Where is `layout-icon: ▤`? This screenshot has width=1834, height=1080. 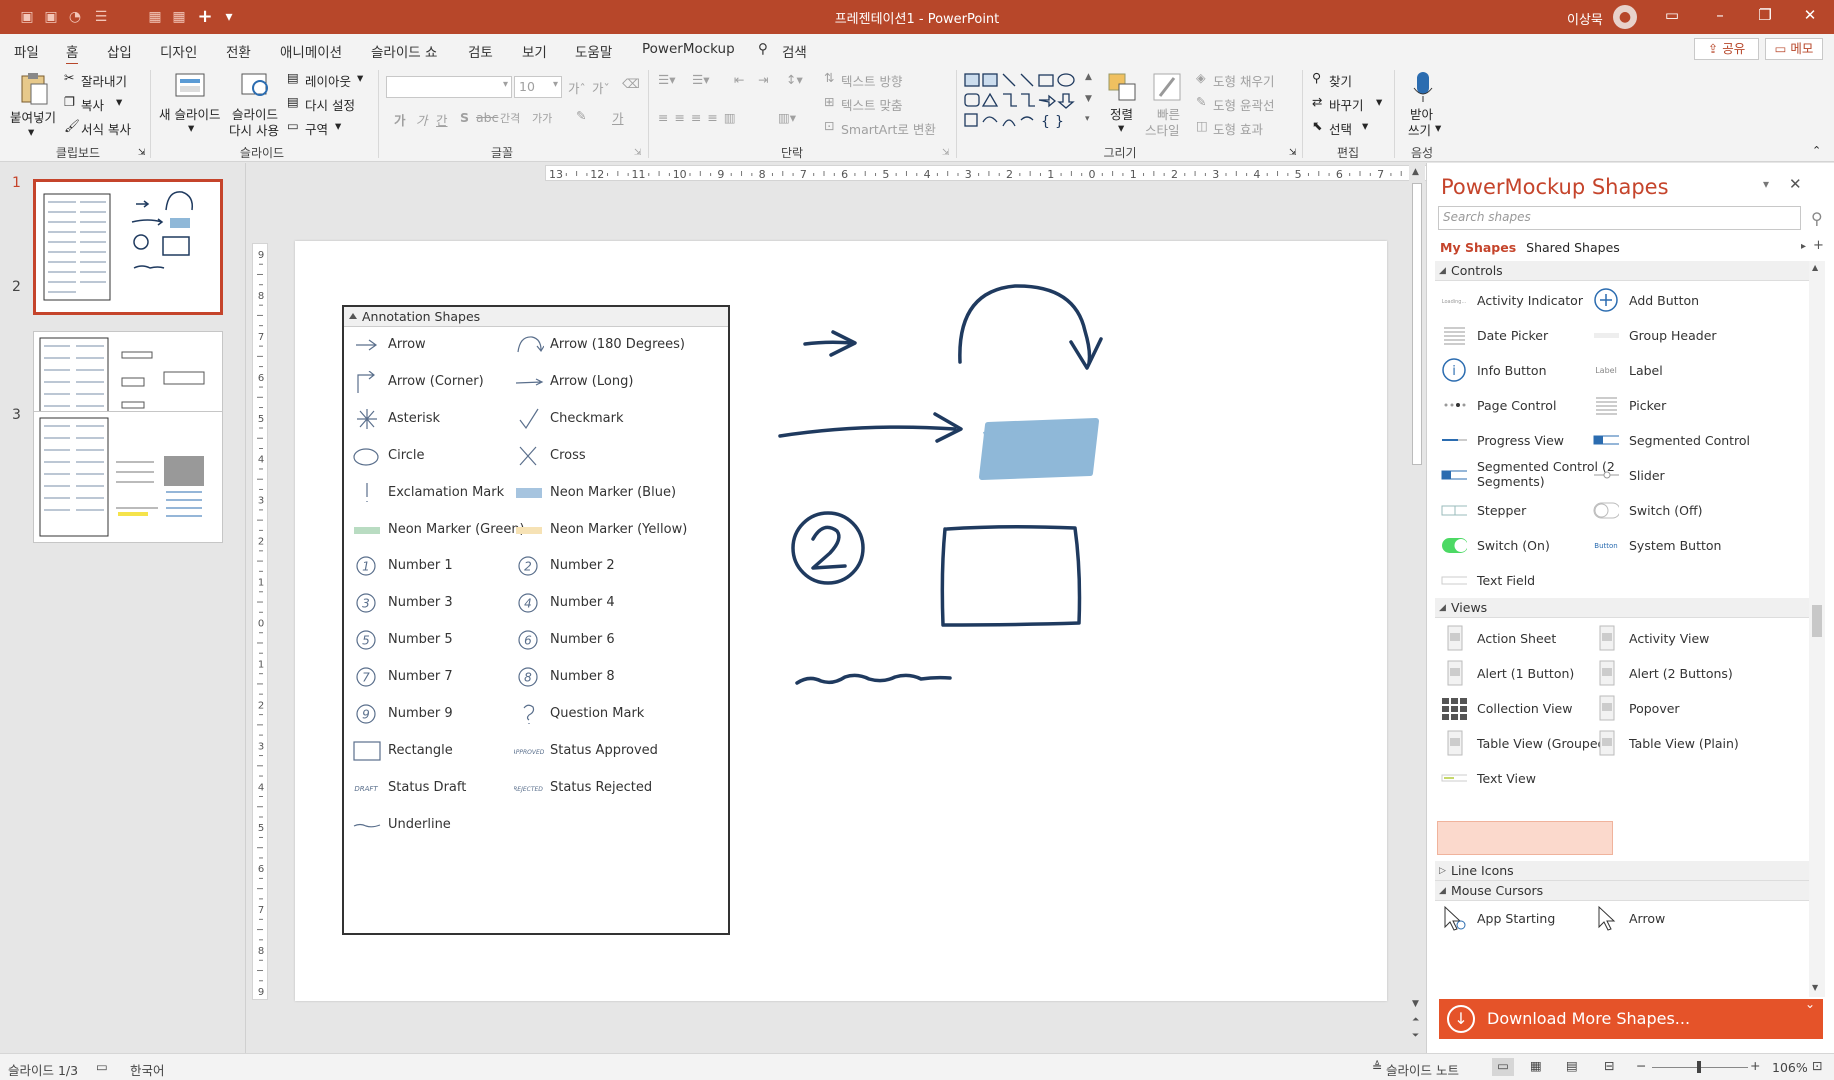
layout-icon: ▤ is located at coordinates (293, 77).